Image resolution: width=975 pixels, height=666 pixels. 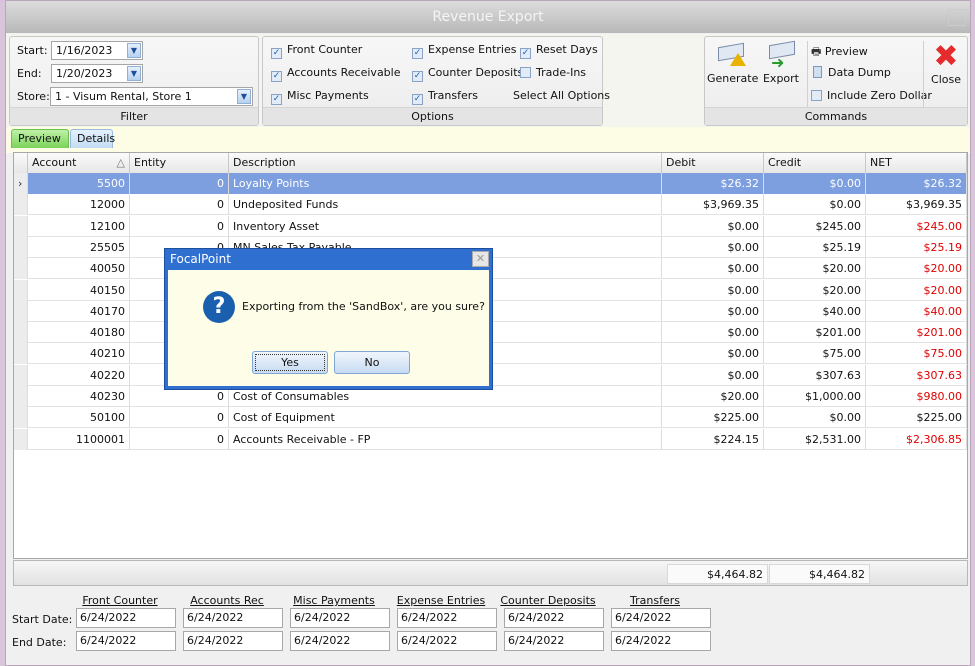 I want to click on last-date-column-label: Counter Deposits, so click(x=548, y=600).